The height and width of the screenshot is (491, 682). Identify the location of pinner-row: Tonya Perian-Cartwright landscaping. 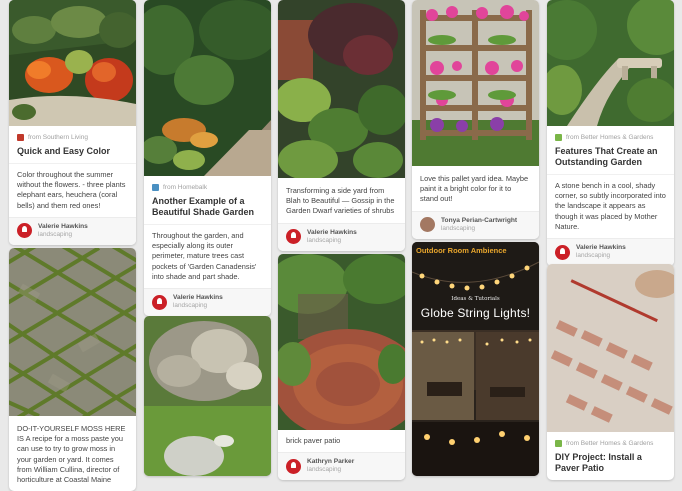
(475, 224).